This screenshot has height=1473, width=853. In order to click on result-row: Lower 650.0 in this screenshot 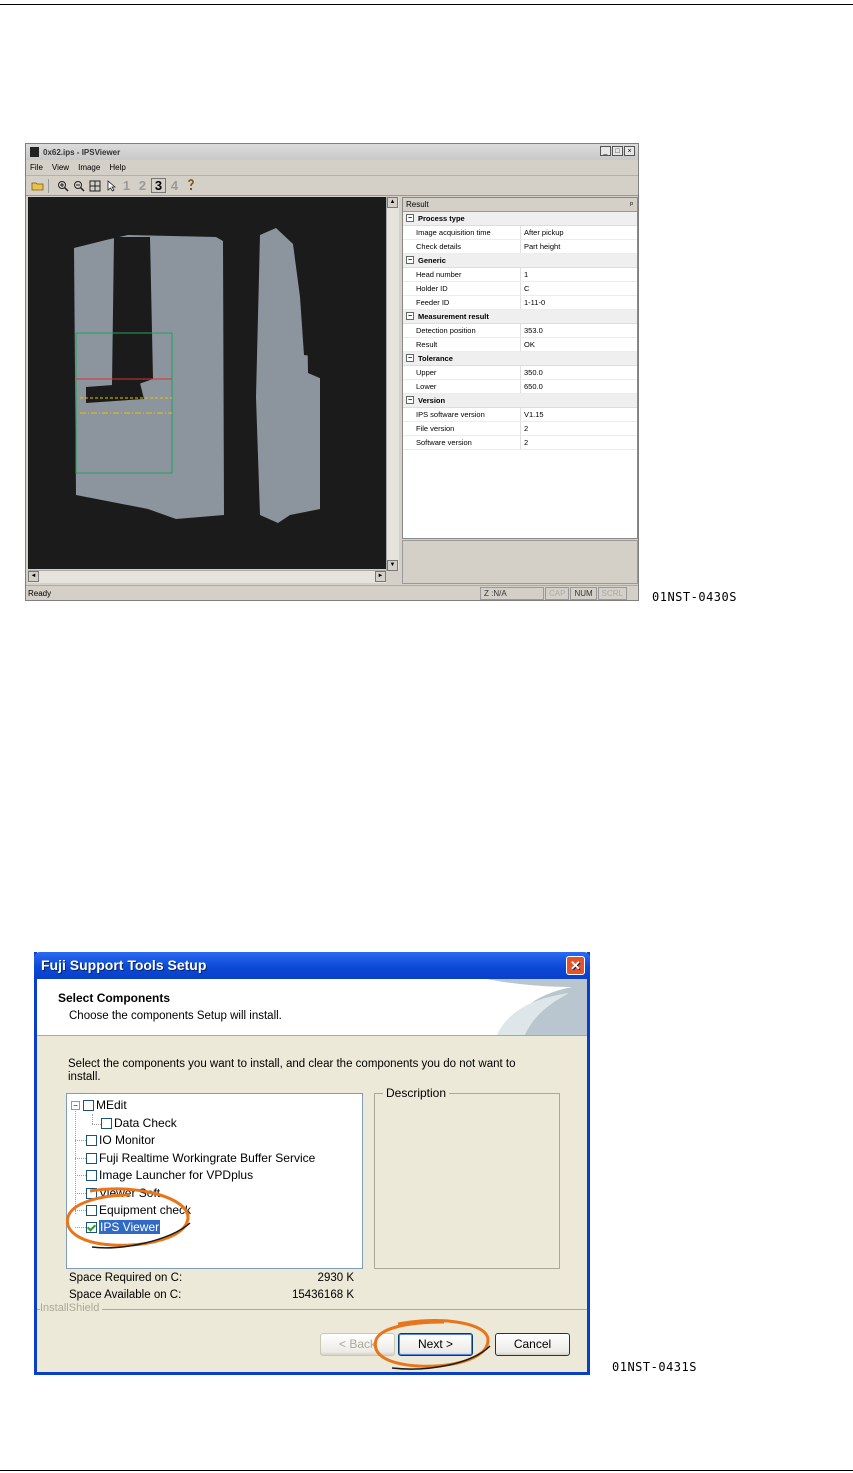, I will do `click(520, 387)`.